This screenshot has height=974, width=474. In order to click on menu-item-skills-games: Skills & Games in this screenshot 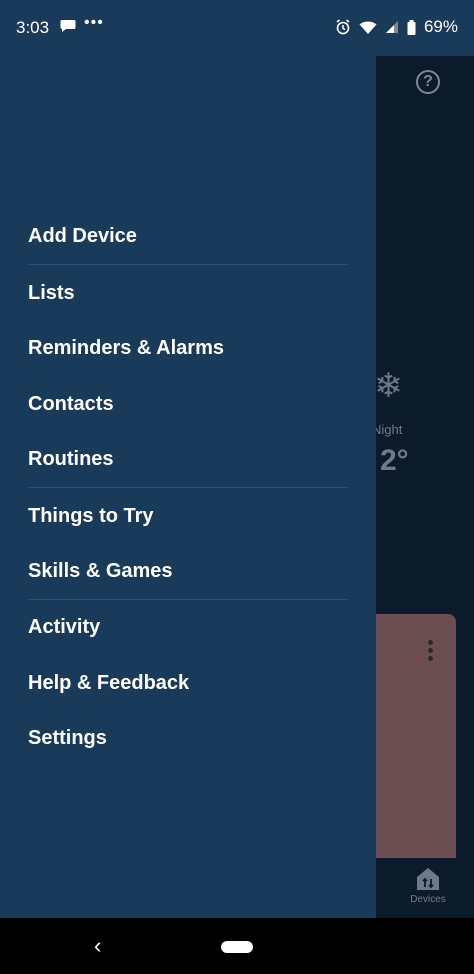, I will do `click(188, 571)`.